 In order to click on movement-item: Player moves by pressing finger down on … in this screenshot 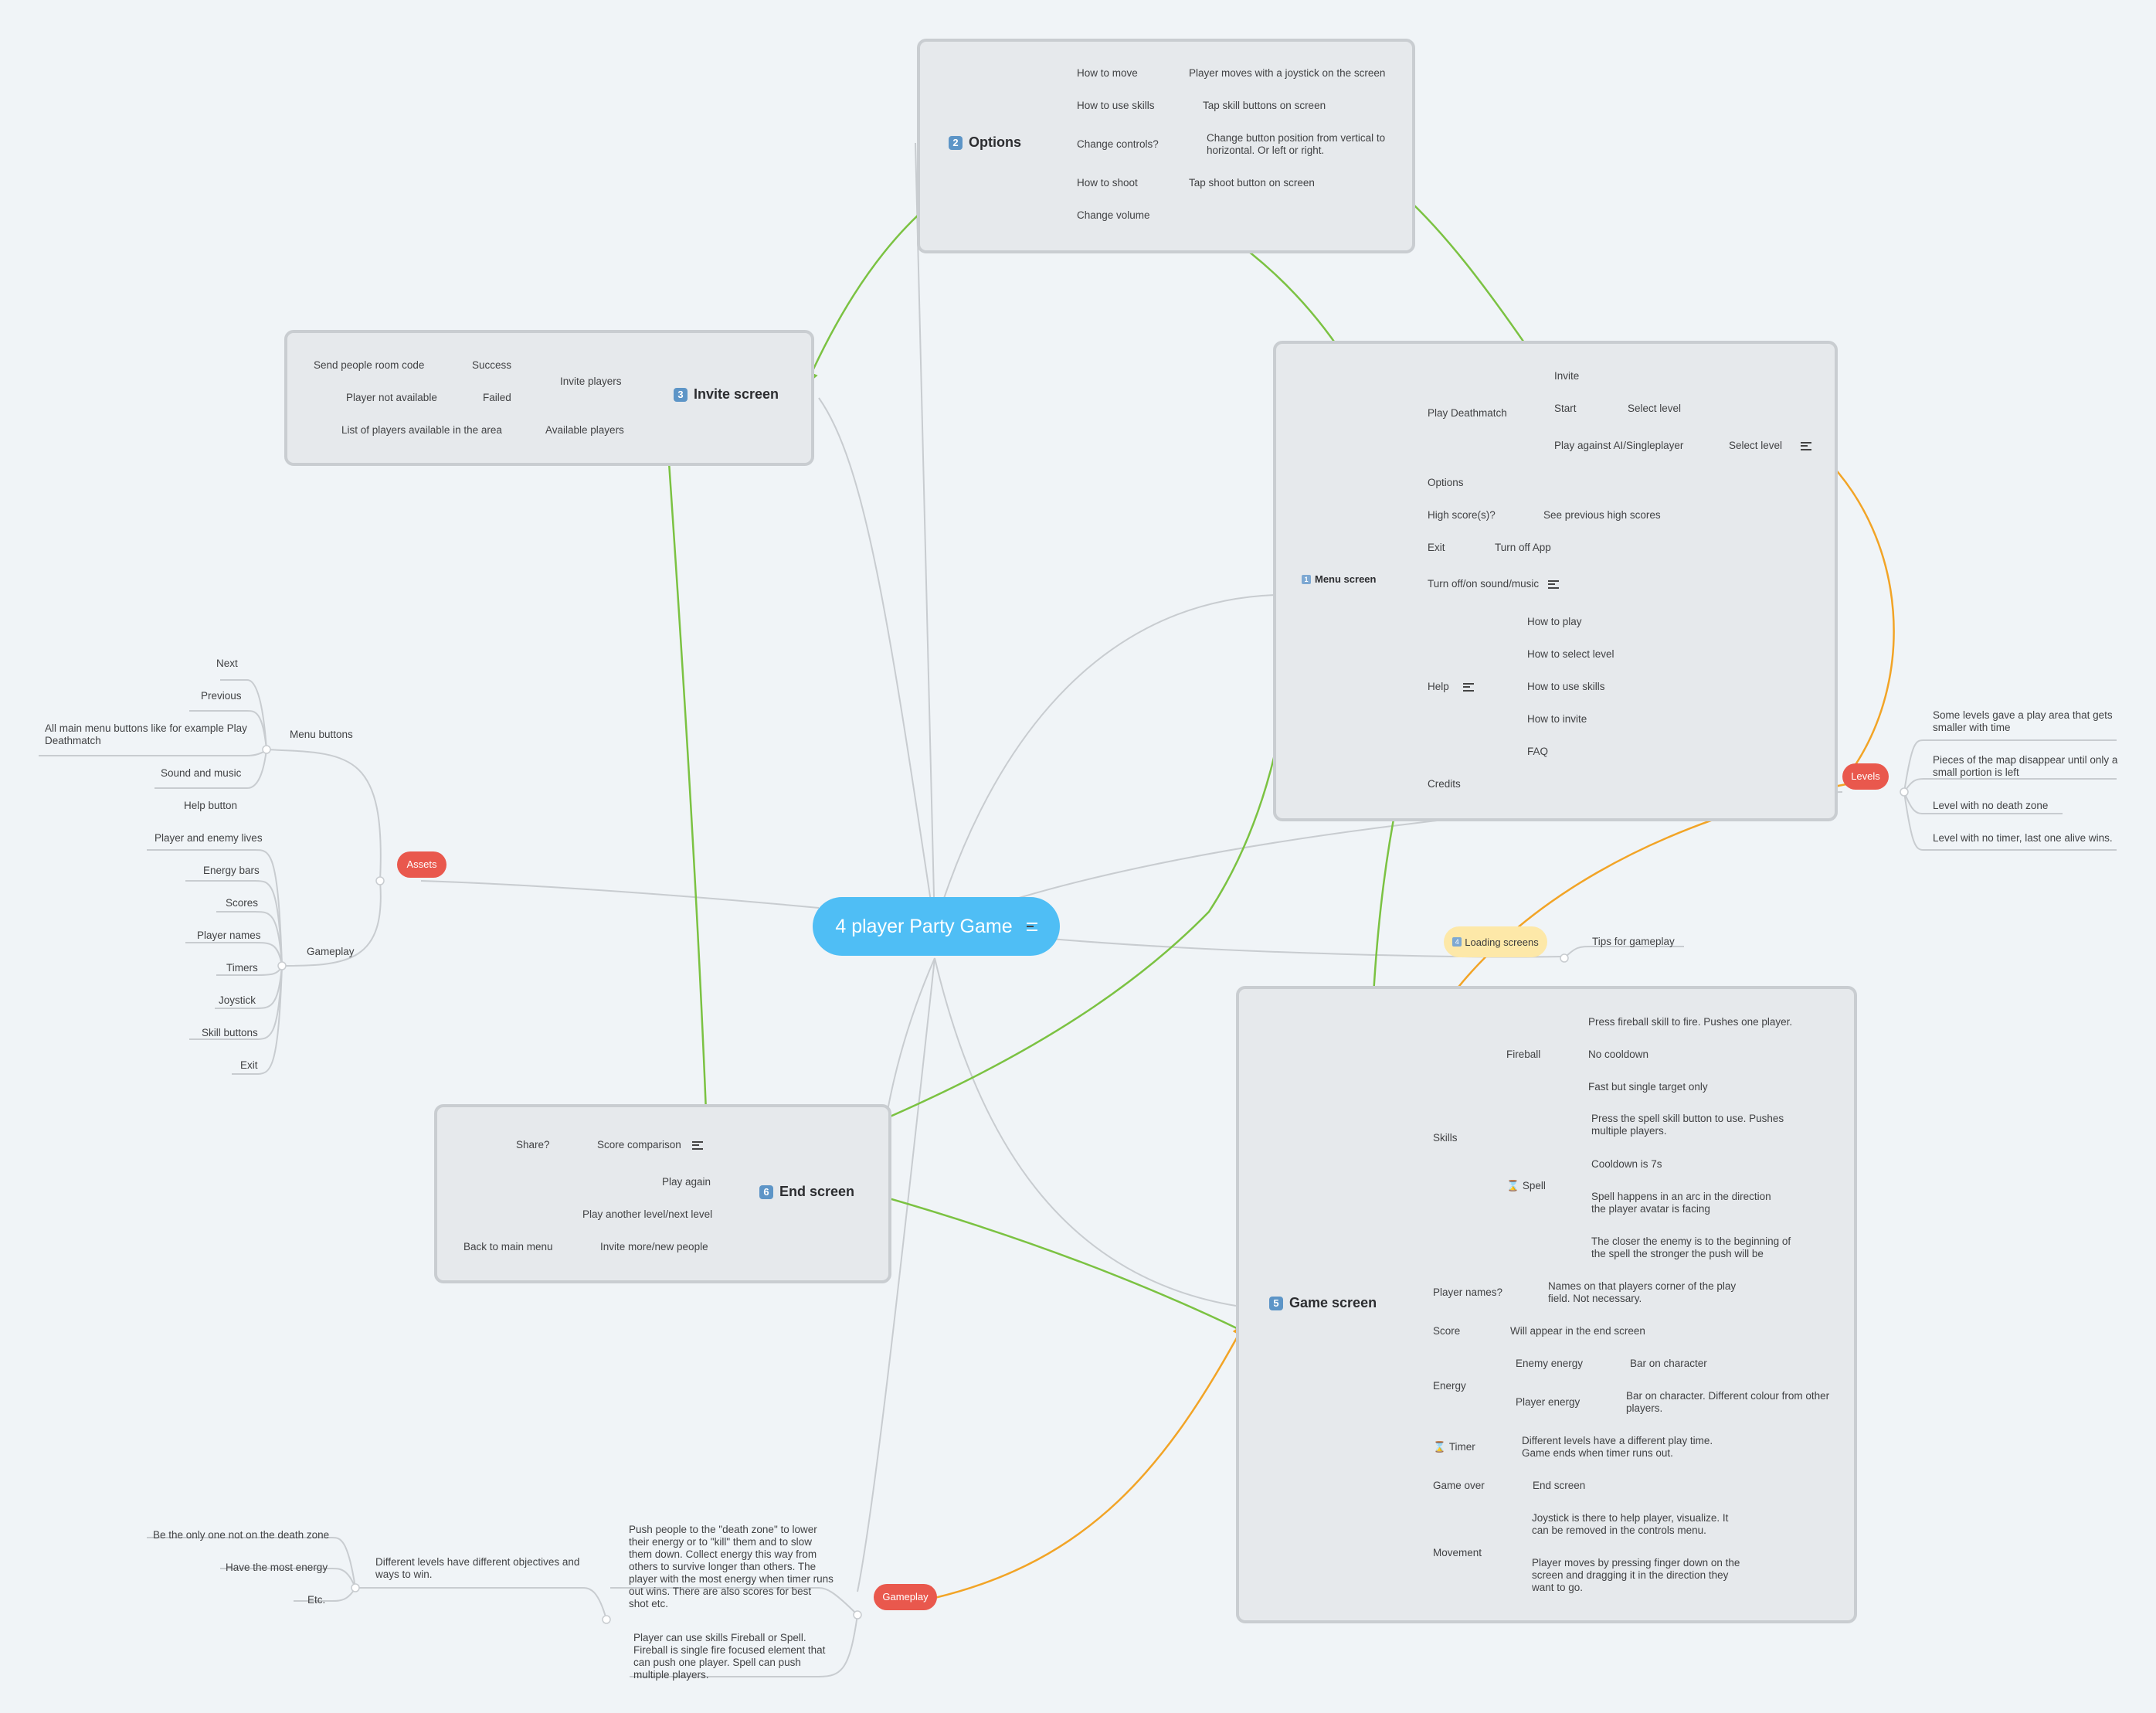, I will do `click(1636, 1575)`.